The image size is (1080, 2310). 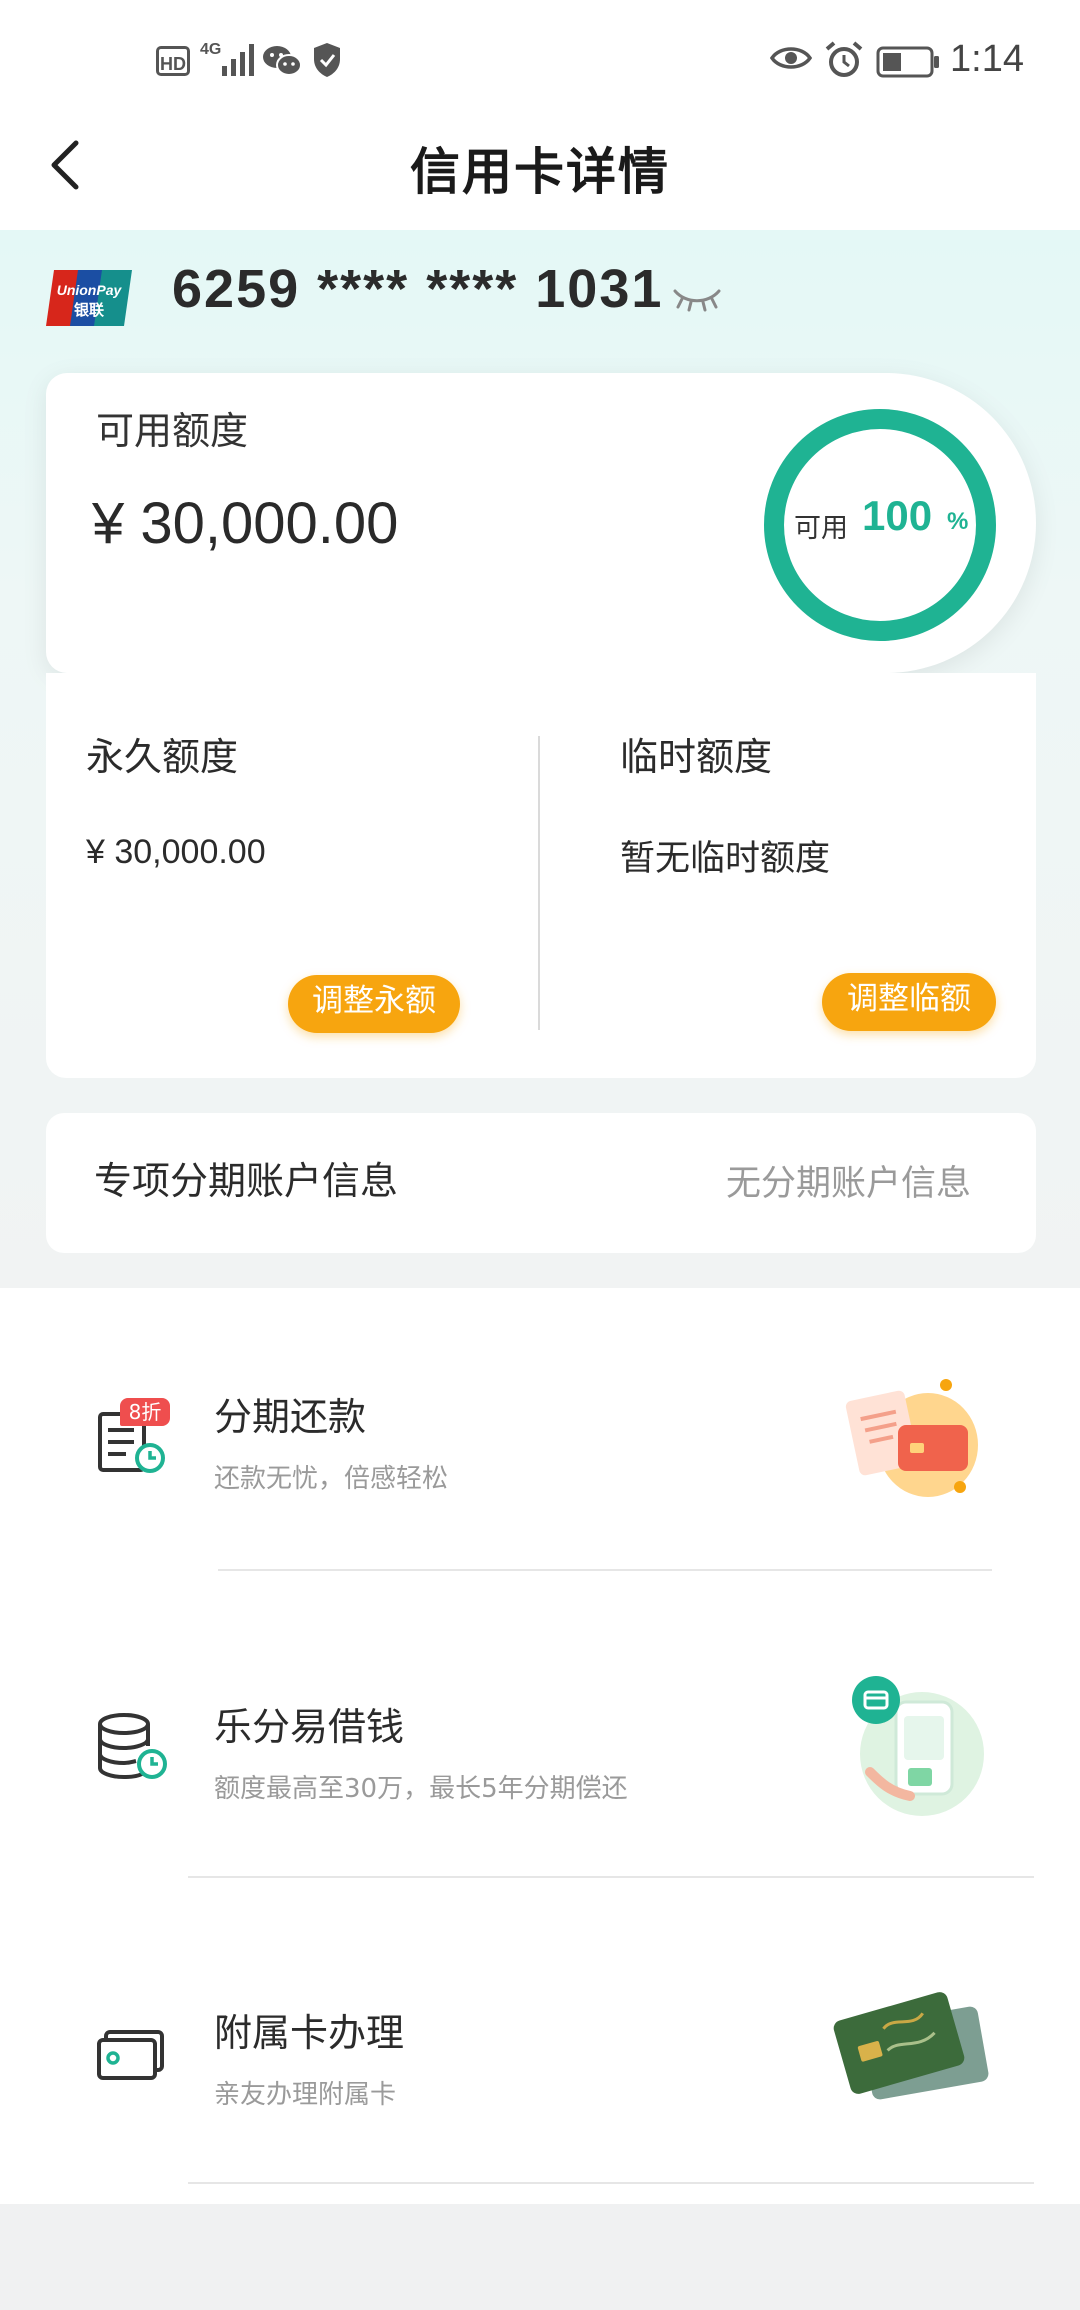 I want to click on service-subtitle: 还款无忧，倍感轻松, so click(x=331, y=1479).